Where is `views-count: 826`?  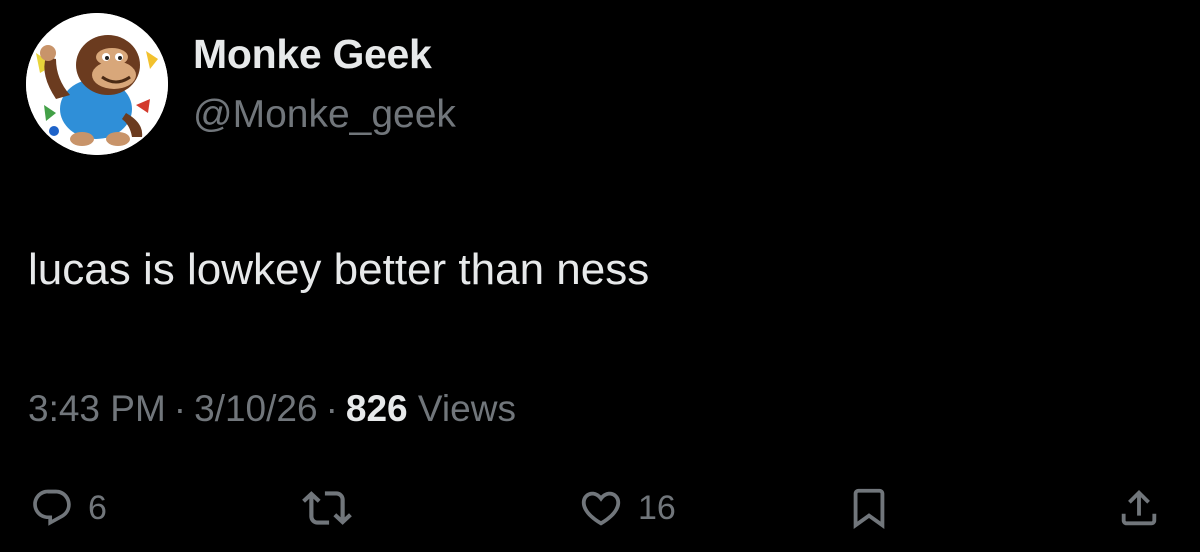
views-count: 826 is located at coordinates (376, 408).